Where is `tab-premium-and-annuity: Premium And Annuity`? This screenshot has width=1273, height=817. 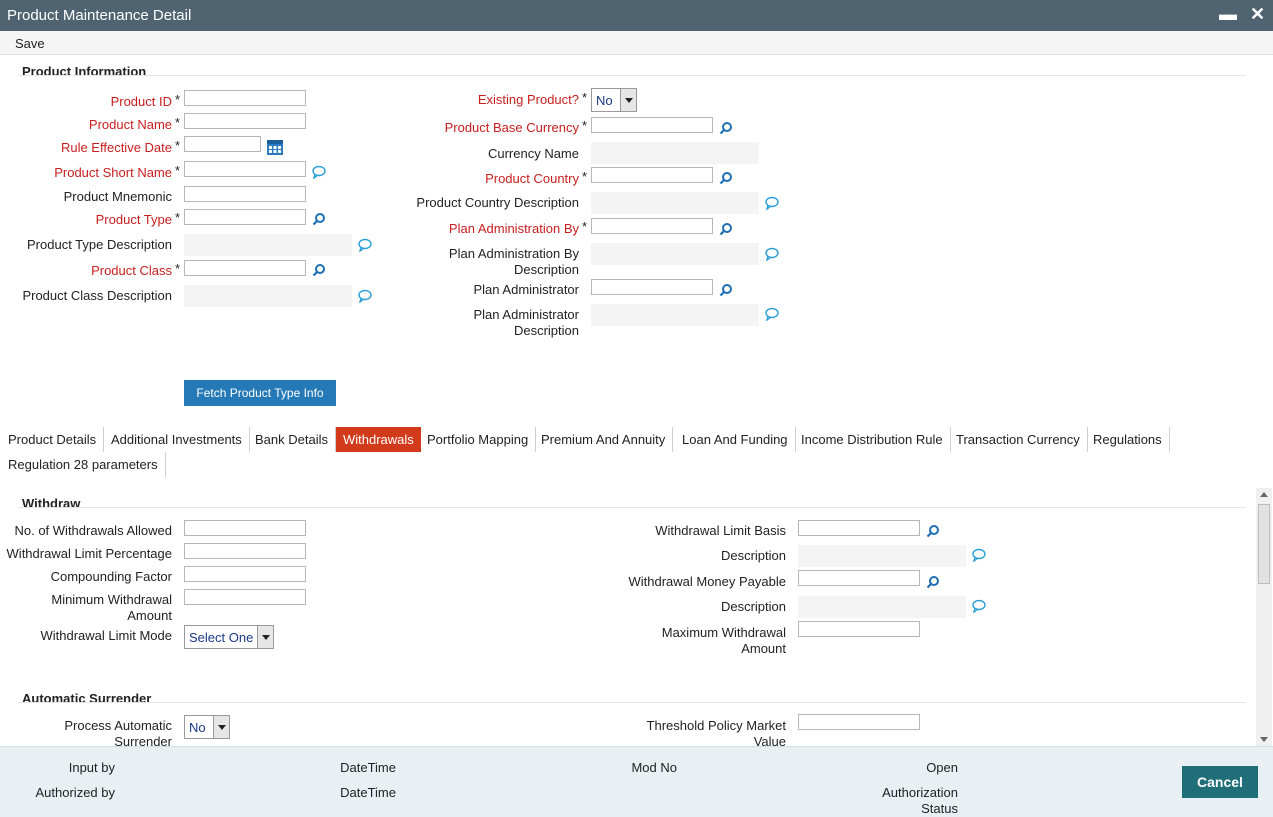
tab-premium-and-annuity: Premium And Annuity is located at coordinates (604, 439).